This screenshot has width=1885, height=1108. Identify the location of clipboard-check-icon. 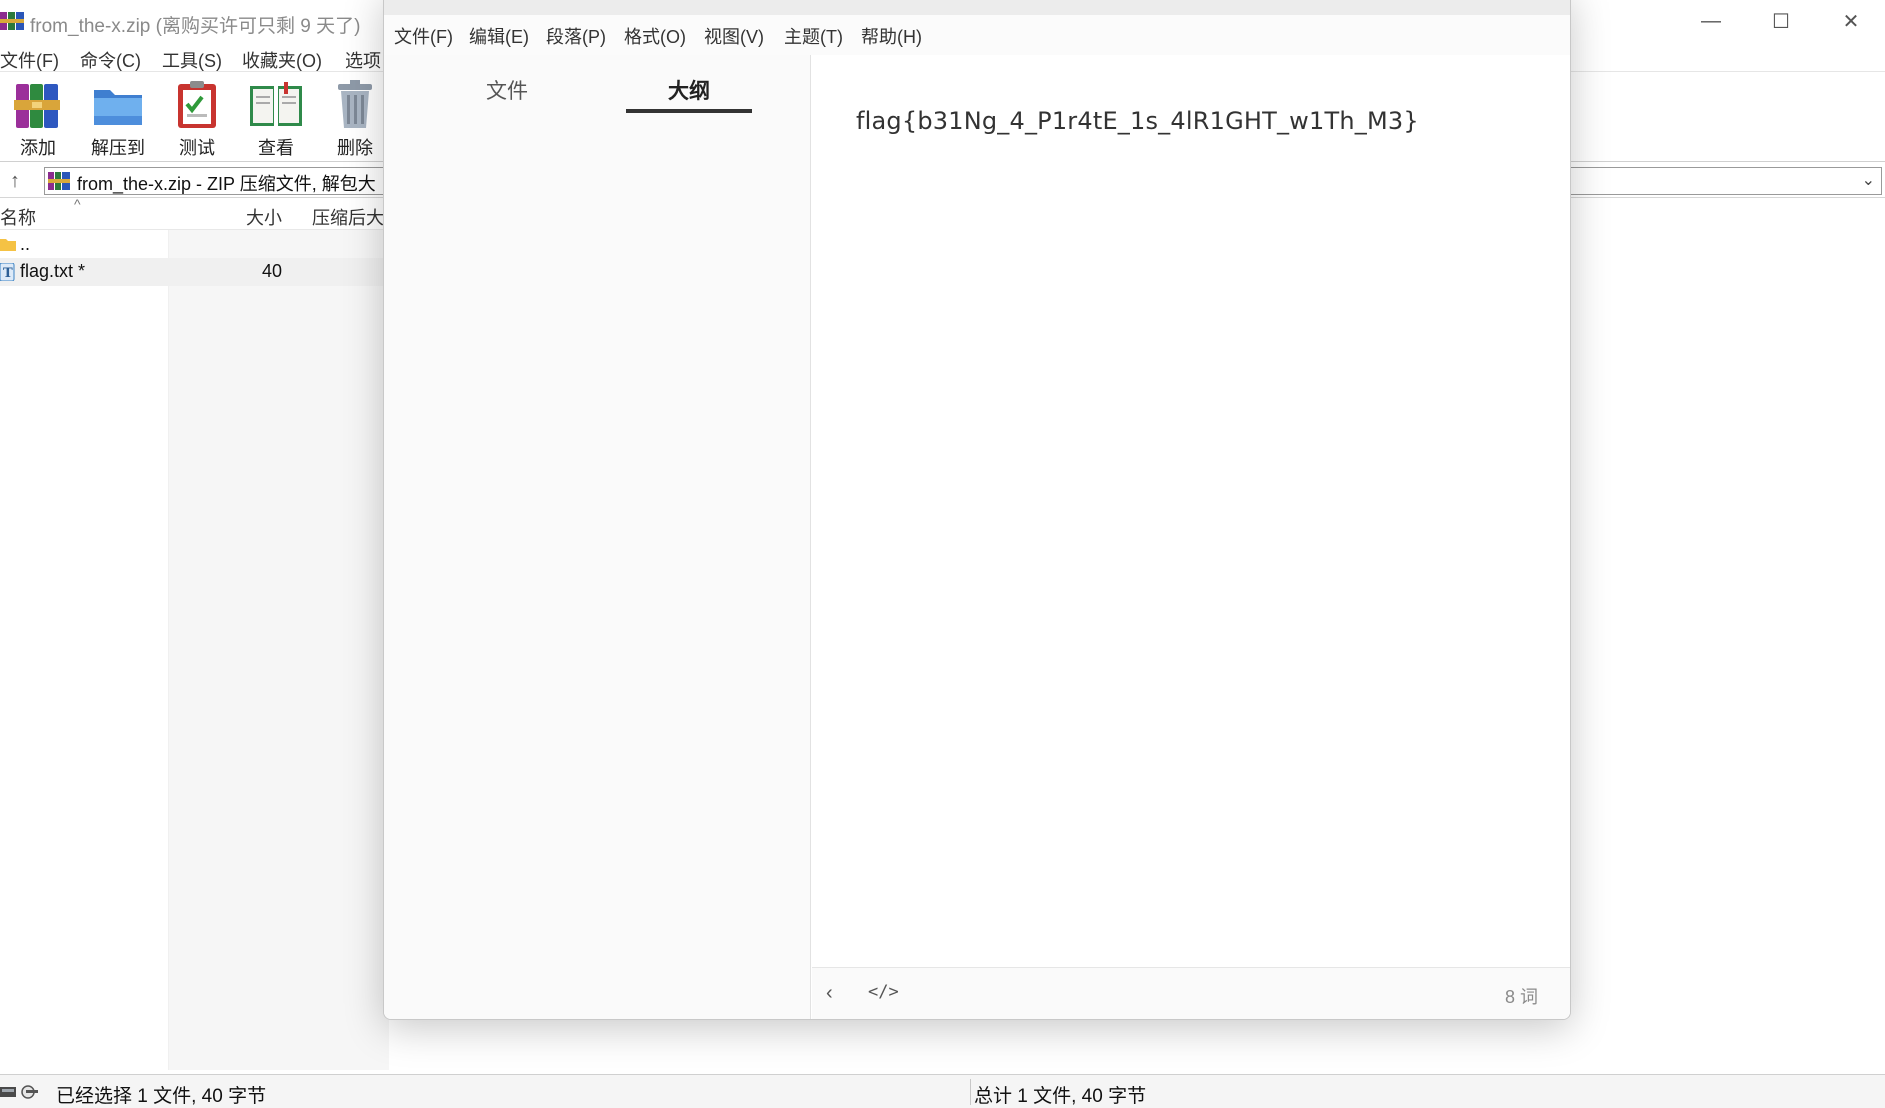
(197, 104).